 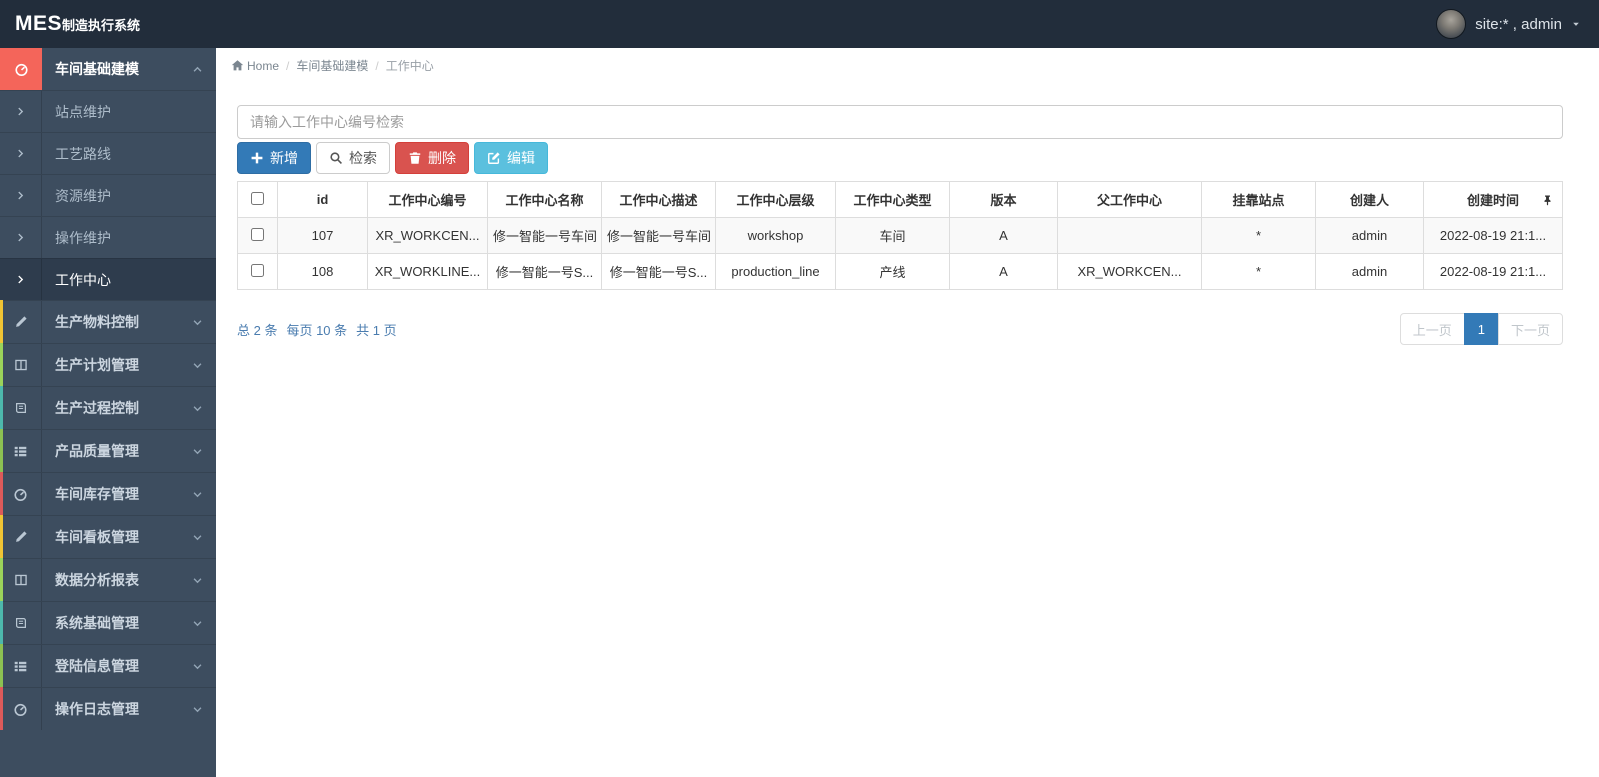 I want to click on sidebar-subitem-3: 资源维护, so click(x=108, y=195).